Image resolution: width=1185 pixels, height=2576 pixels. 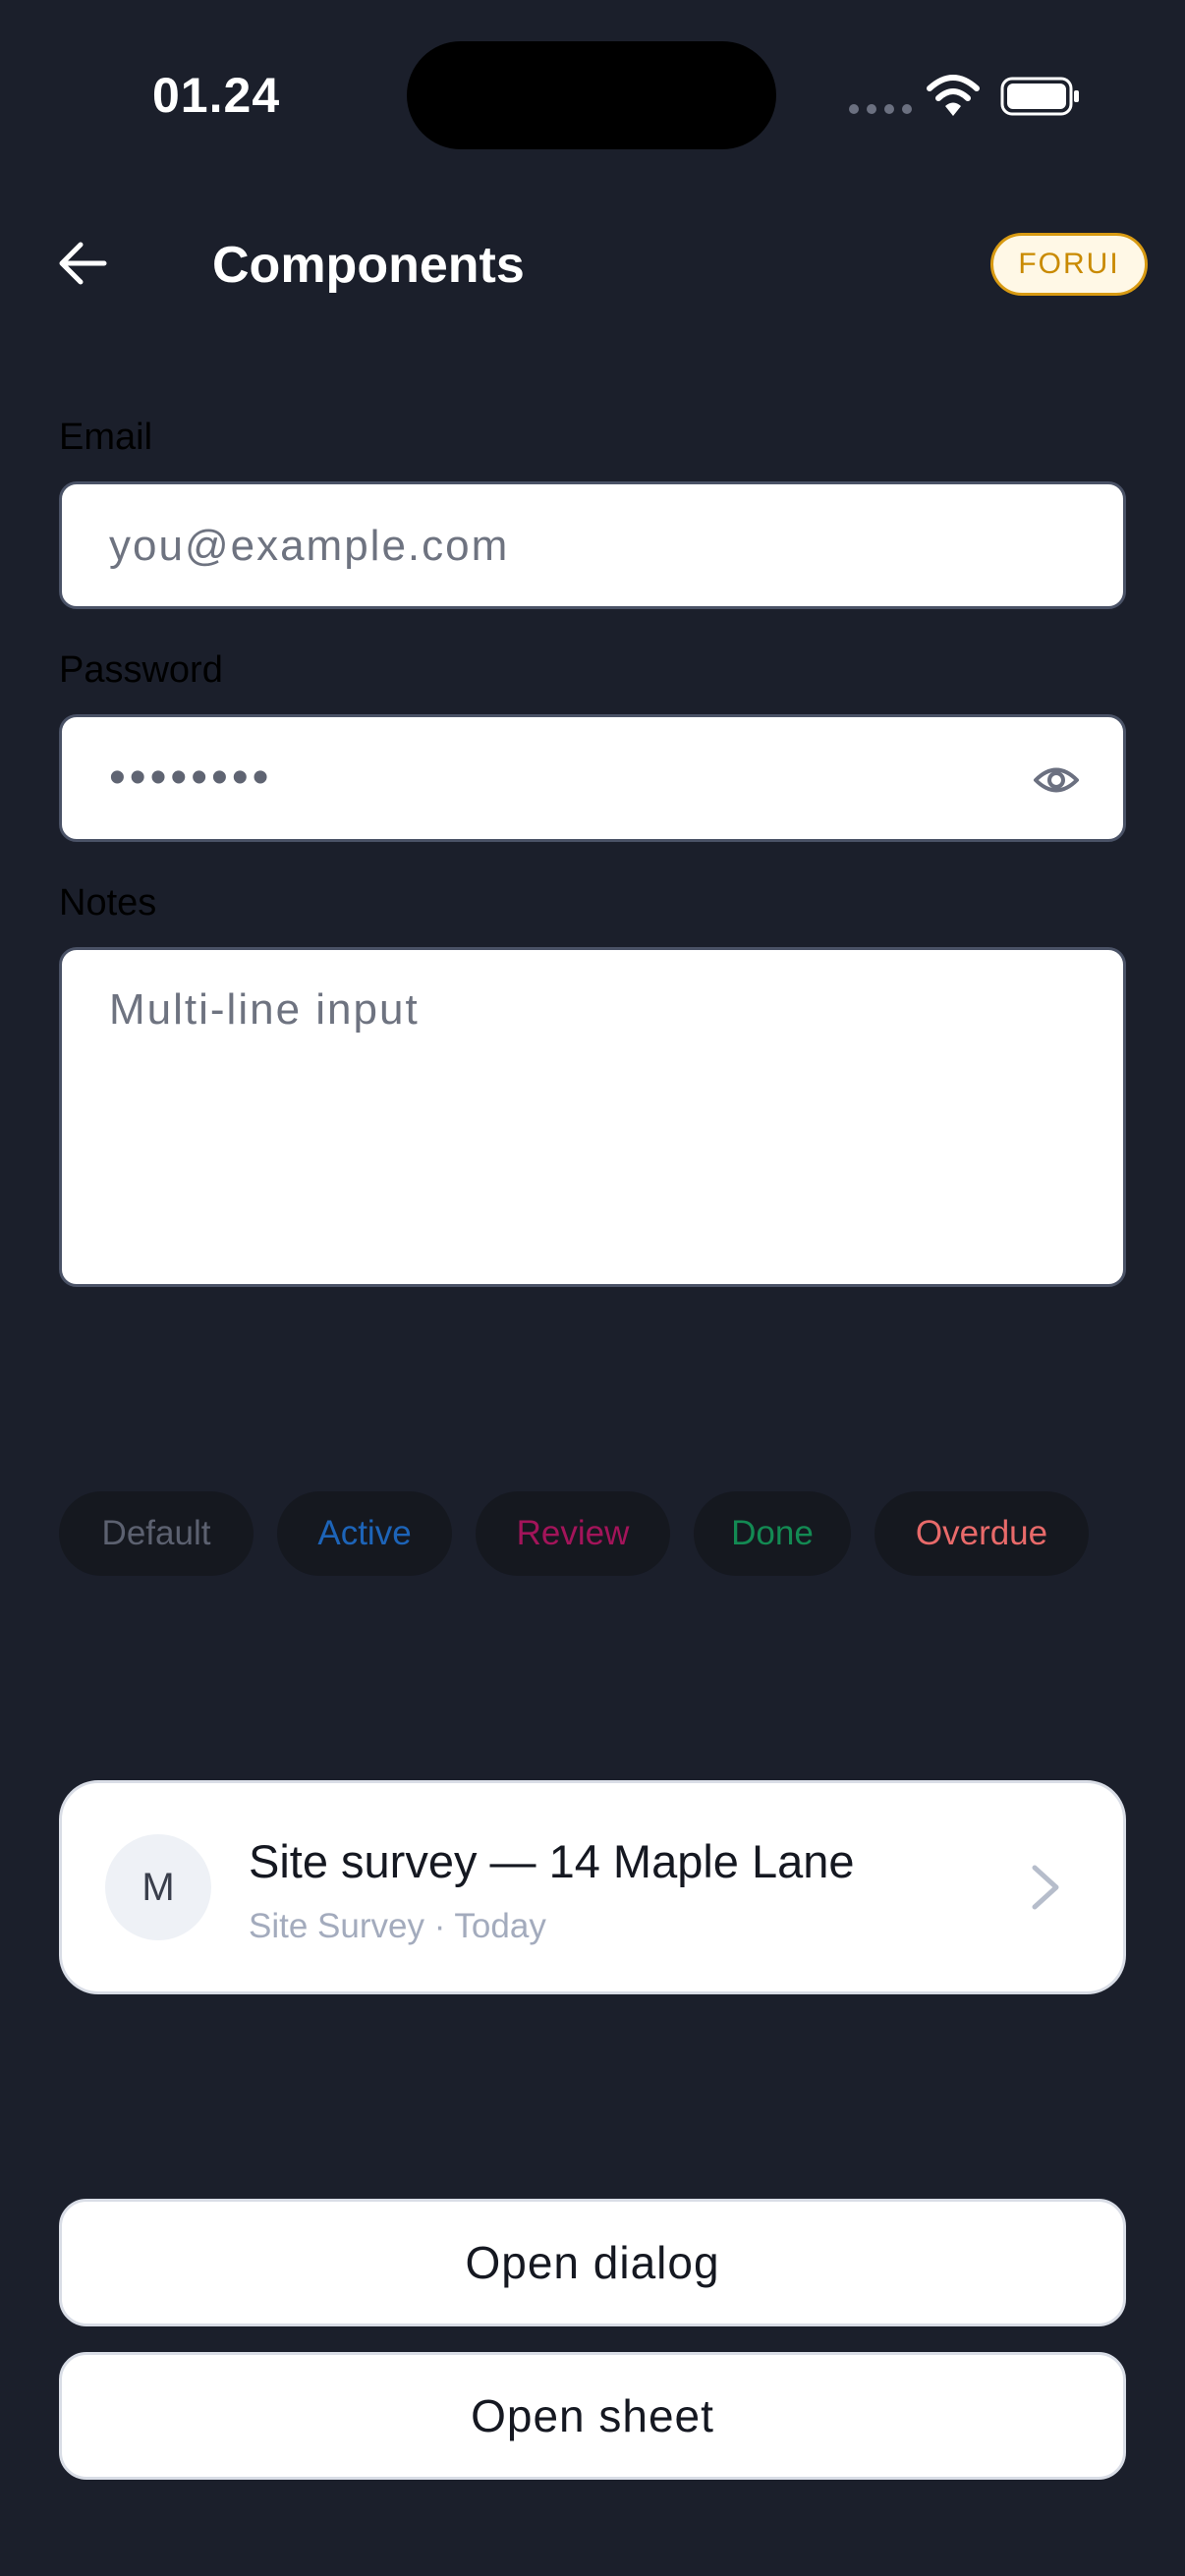 I want to click on chip-review-label: Review, so click(x=573, y=1533).